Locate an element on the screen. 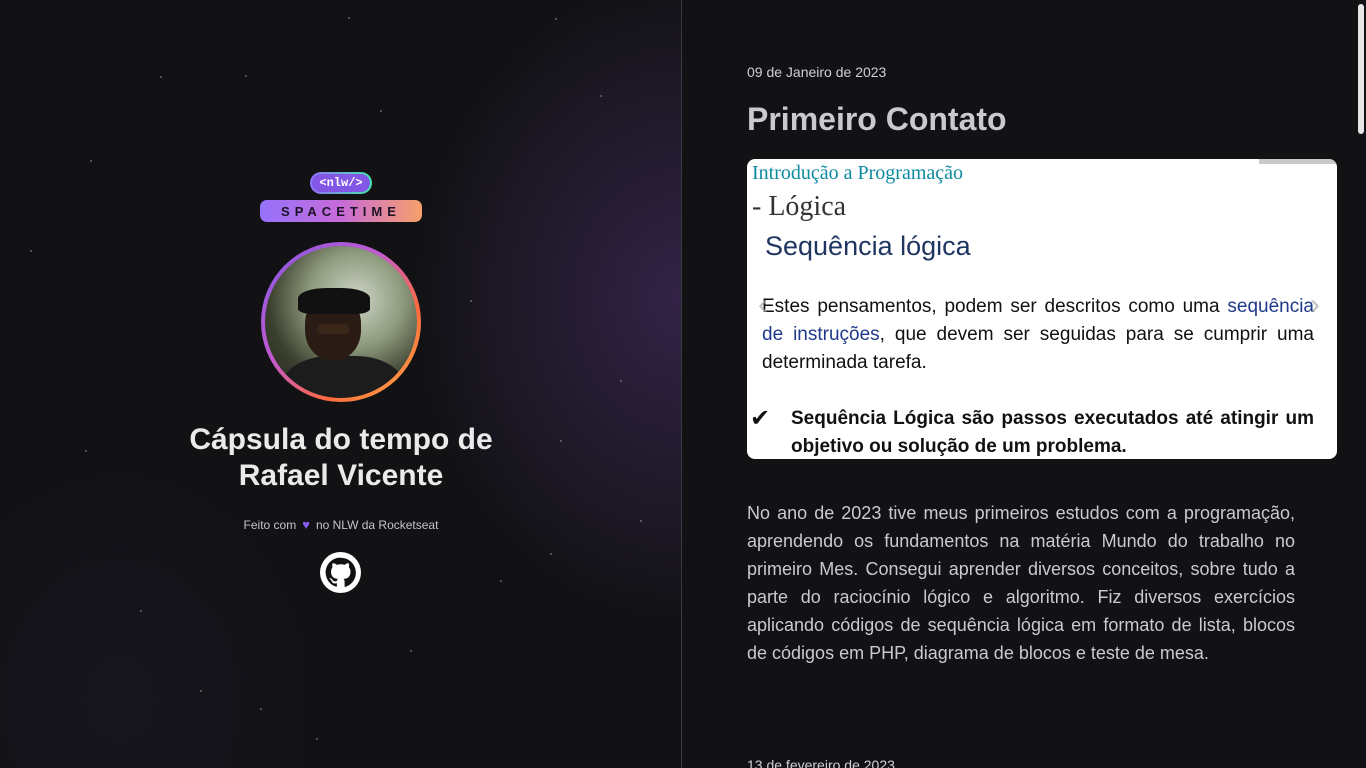 This screenshot has width=1366, height=768. slide-subtitle: Introdução a Programação is located at coordinates (858, 173).